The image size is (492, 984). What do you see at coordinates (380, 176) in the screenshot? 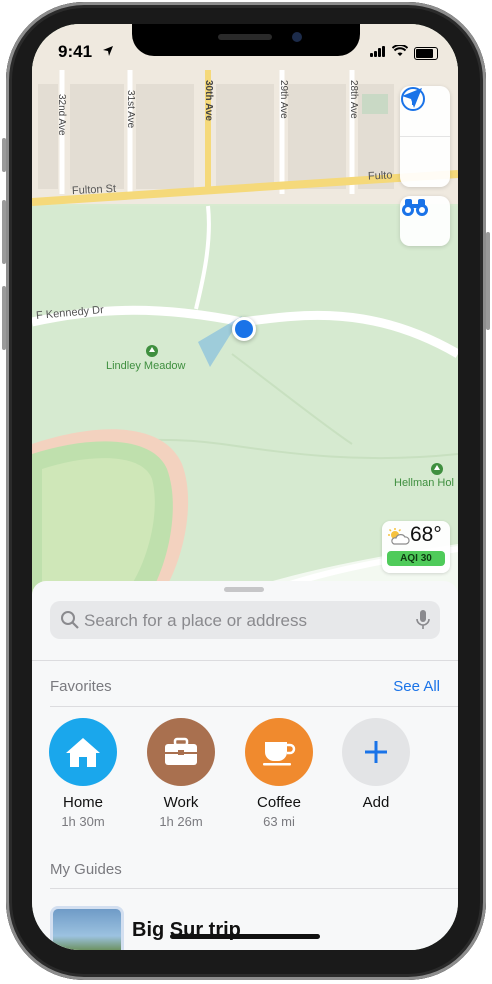
I see `street-label-fulton-2: Fulto` at bounding box center [380, 176].